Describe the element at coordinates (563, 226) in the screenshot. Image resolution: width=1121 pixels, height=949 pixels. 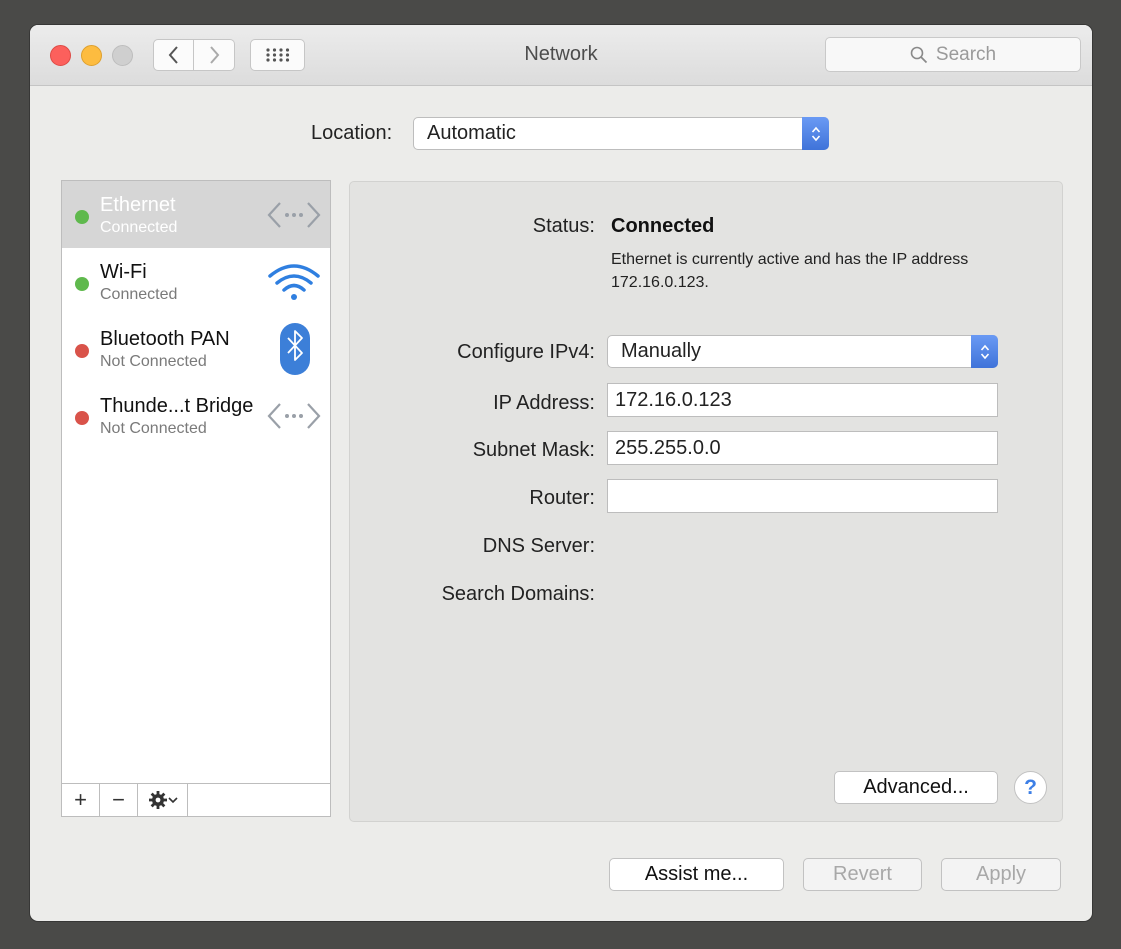
I see `status-label: Status:` at that location.